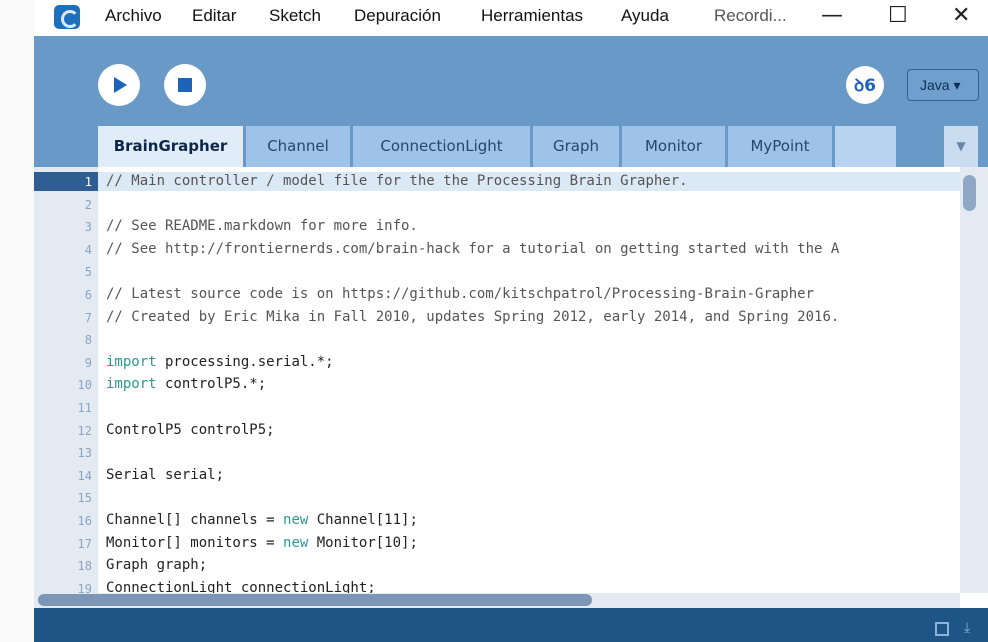  What do you see at coordinates (190, 430) in the screenshot?
I see `code-line: ControlP5 controlP5;` at bounding box center [190, 430].